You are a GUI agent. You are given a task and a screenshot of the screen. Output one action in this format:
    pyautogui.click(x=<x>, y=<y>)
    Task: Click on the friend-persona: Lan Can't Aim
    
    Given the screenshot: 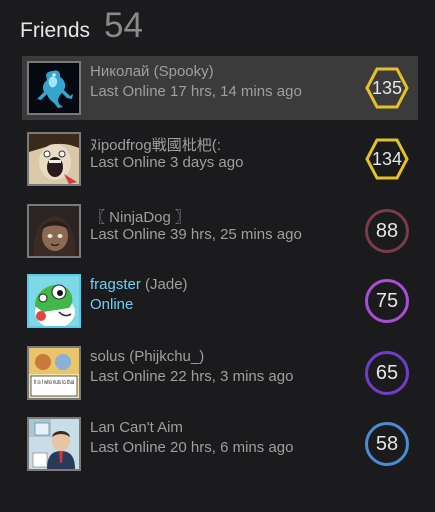 What is the action you would take?
    pyautogui.click(x=136, y=427)
    